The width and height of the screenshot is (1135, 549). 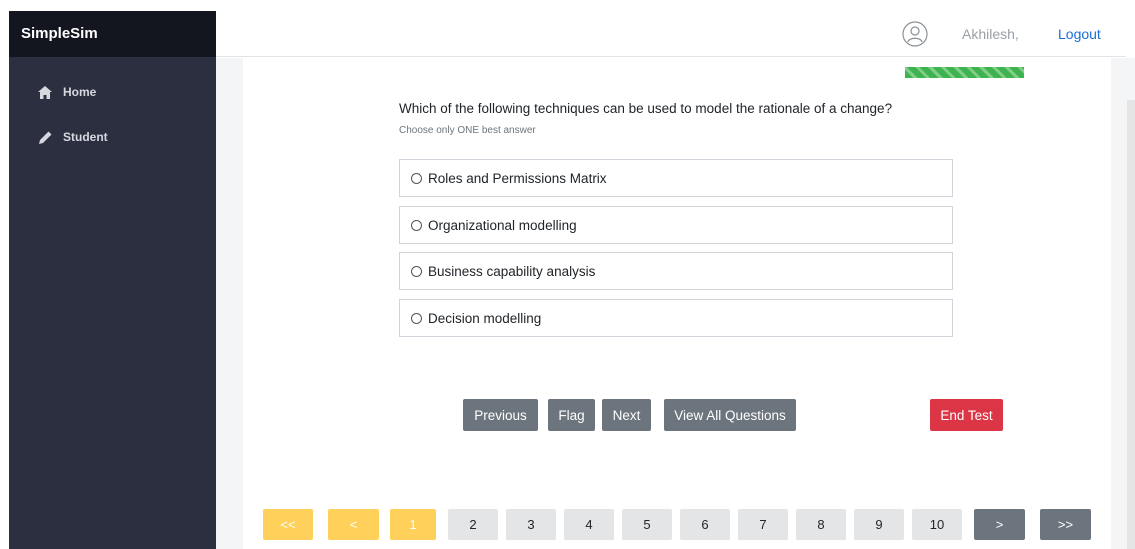 I want to click on pagination-page: 2, so click(x=473, y=524).